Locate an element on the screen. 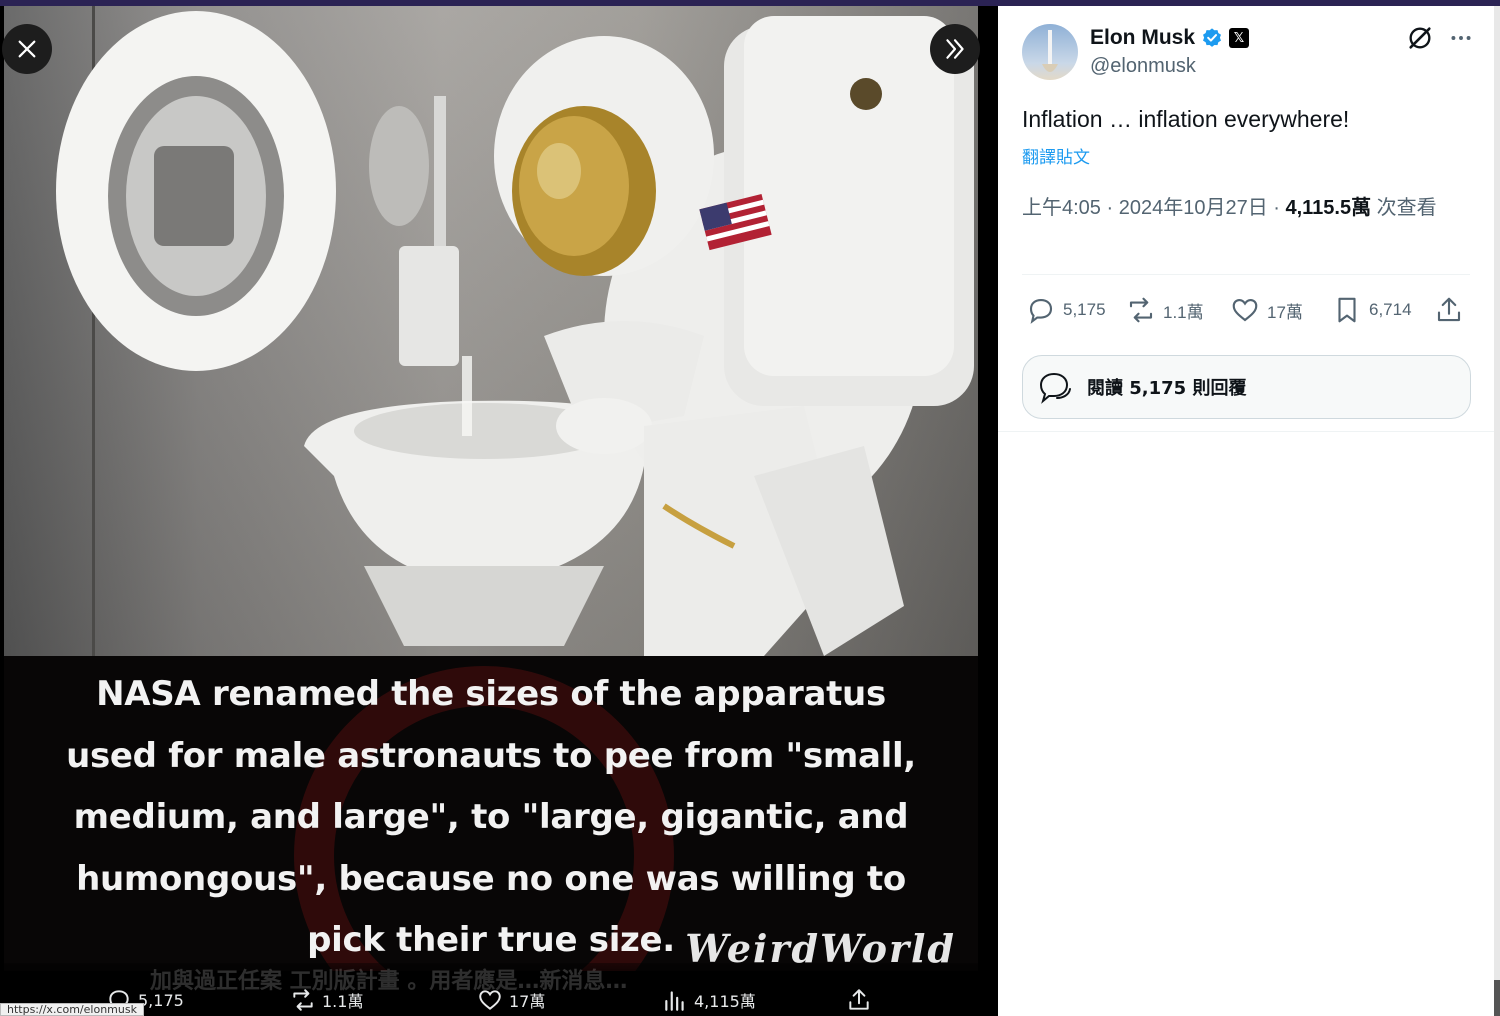 Image resolution: width=1500 pixels, height=1016 pixels. replies-bubble-icon is located at coordinates (1055, 388).